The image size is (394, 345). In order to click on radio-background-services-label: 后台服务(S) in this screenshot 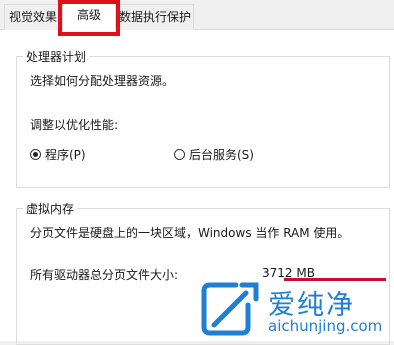, I will do `click(221, 155)`.